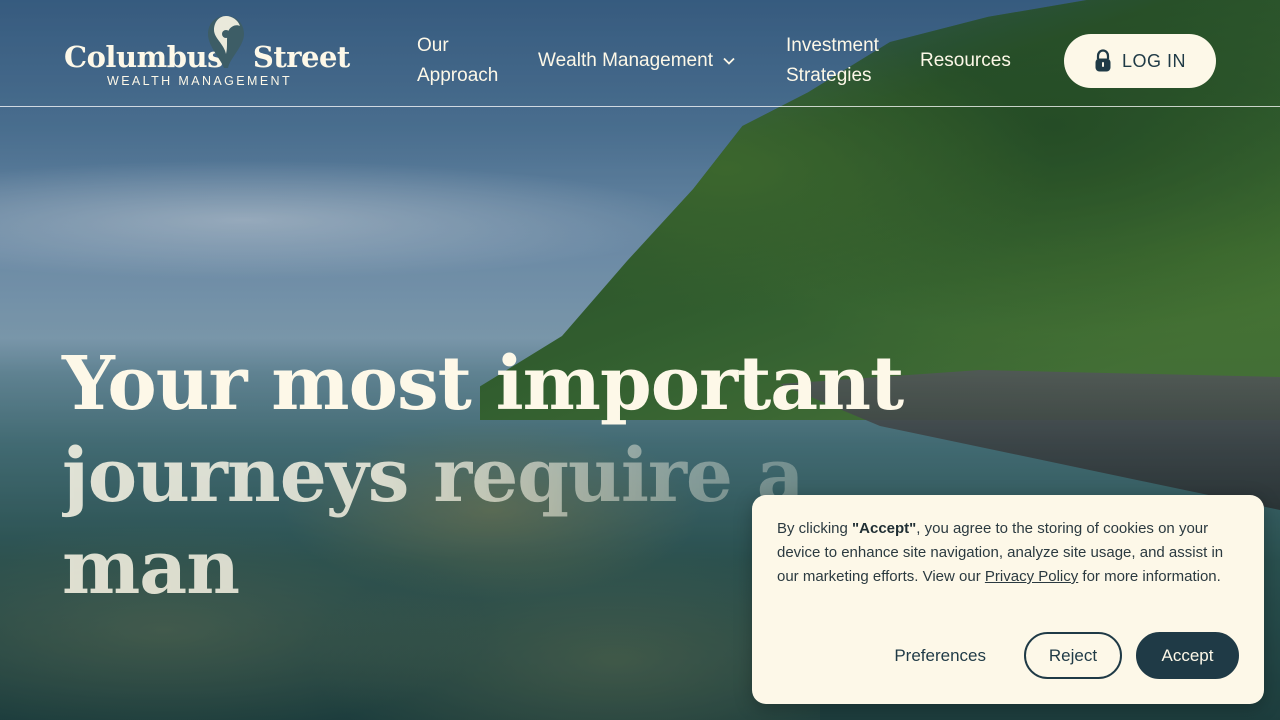  I want to click on login-button: LOG IN, so click(1140, 61).